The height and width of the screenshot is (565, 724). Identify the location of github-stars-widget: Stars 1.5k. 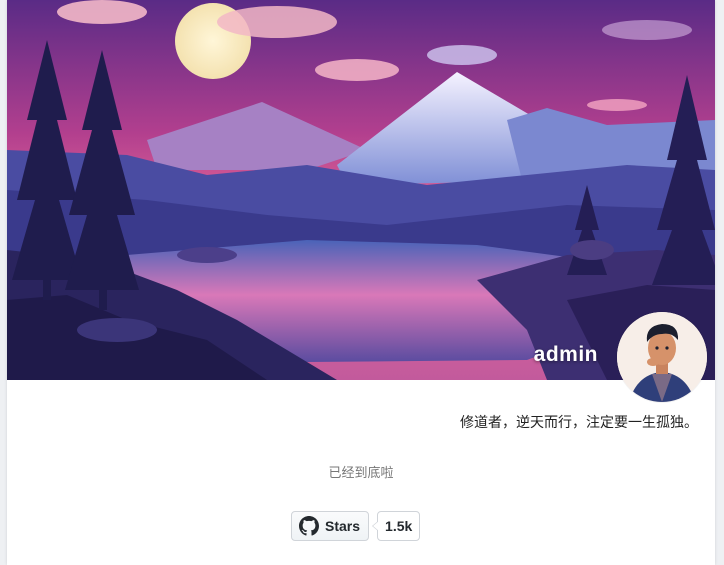
(356, 526).